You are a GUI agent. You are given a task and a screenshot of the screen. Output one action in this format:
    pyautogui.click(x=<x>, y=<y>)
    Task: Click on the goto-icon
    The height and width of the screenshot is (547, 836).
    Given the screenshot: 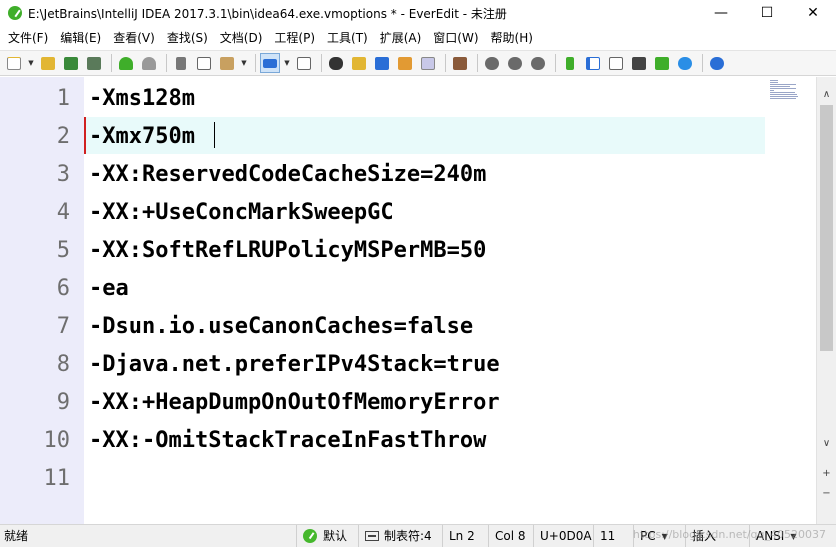 What is the action you would take?
    pyautogui.click(x=428, y=63)
    